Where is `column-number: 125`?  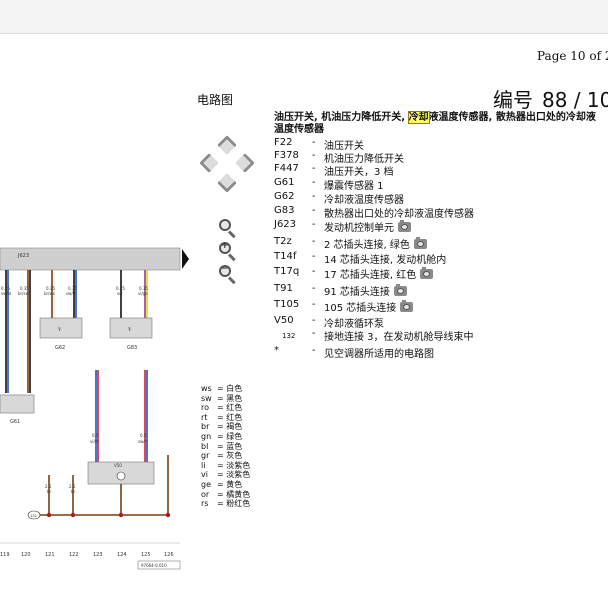 column-number: 125 is located at coordinates (146, 555).